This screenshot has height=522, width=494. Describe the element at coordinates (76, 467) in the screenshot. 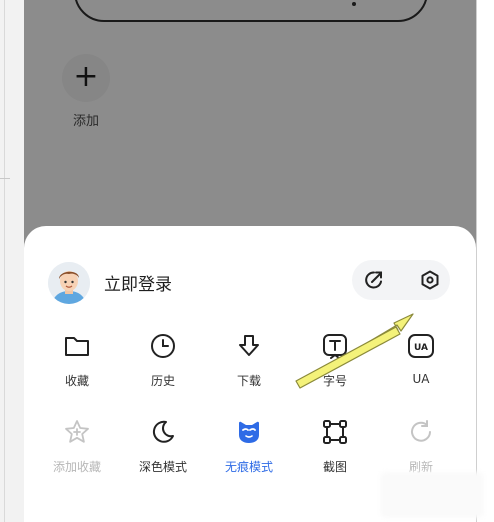

I see `menu-item-label: 添加收藏` at that location.